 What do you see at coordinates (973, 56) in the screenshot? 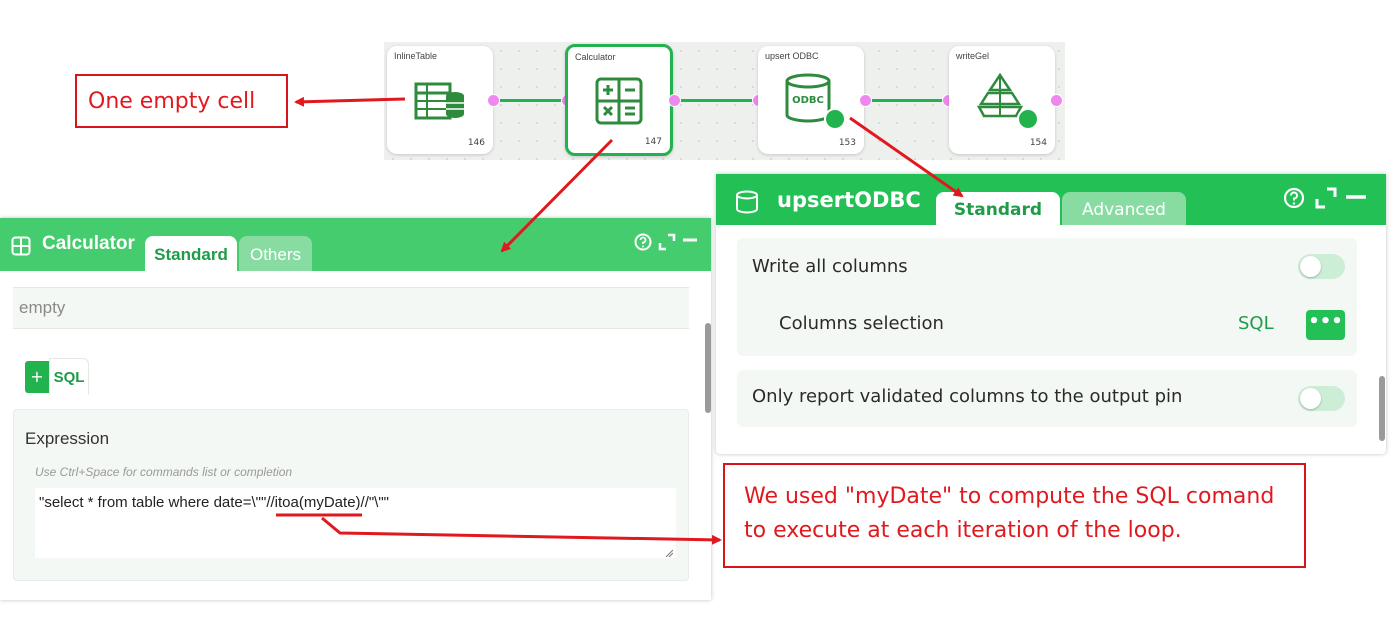
I see `node-title: writeGel` at bounding box center [973, 56].